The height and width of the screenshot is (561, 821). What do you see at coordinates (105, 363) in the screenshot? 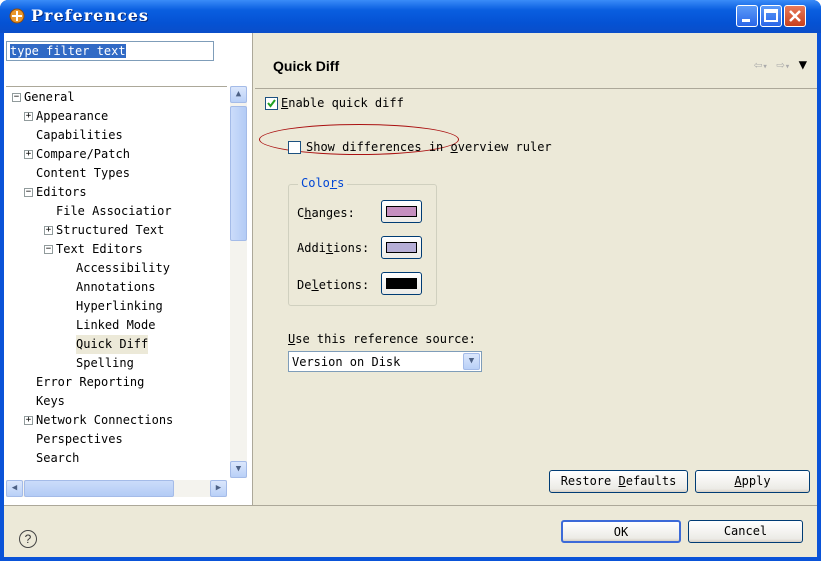
I see `tree-item-spelling: Spelling` at bounding box center [105, 363].